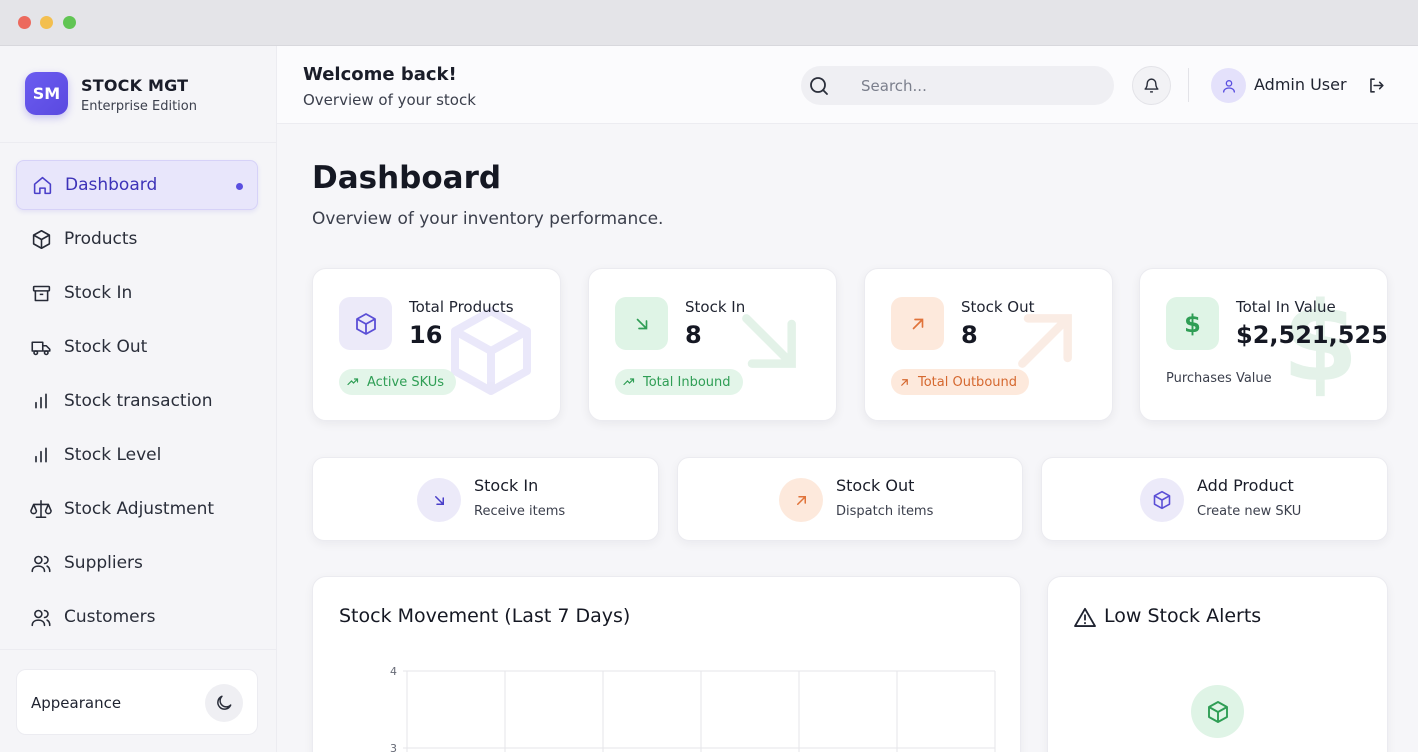 Image resolution: width=1418 pixels, height=752 pixels. What do you see at coordinates (110, 617) in the screenshot?
I see `sidebar-item-label: Customers` at bounding box center [110, 617].